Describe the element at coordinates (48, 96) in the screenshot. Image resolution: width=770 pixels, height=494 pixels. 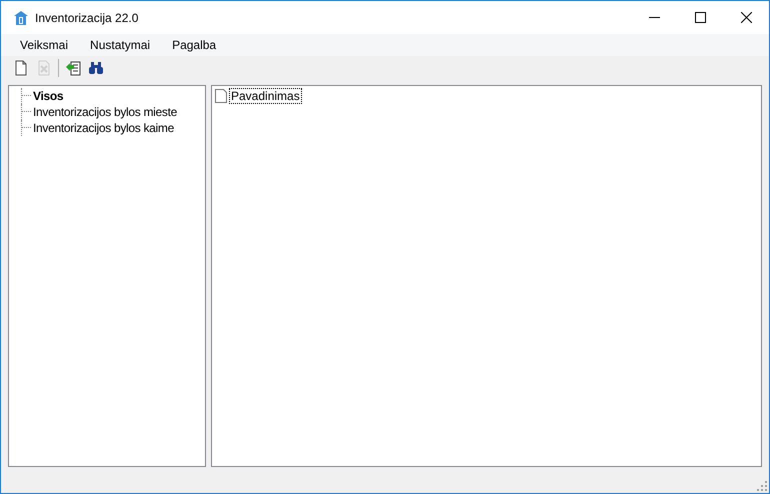
I see `tree-item: Visos` at that location.